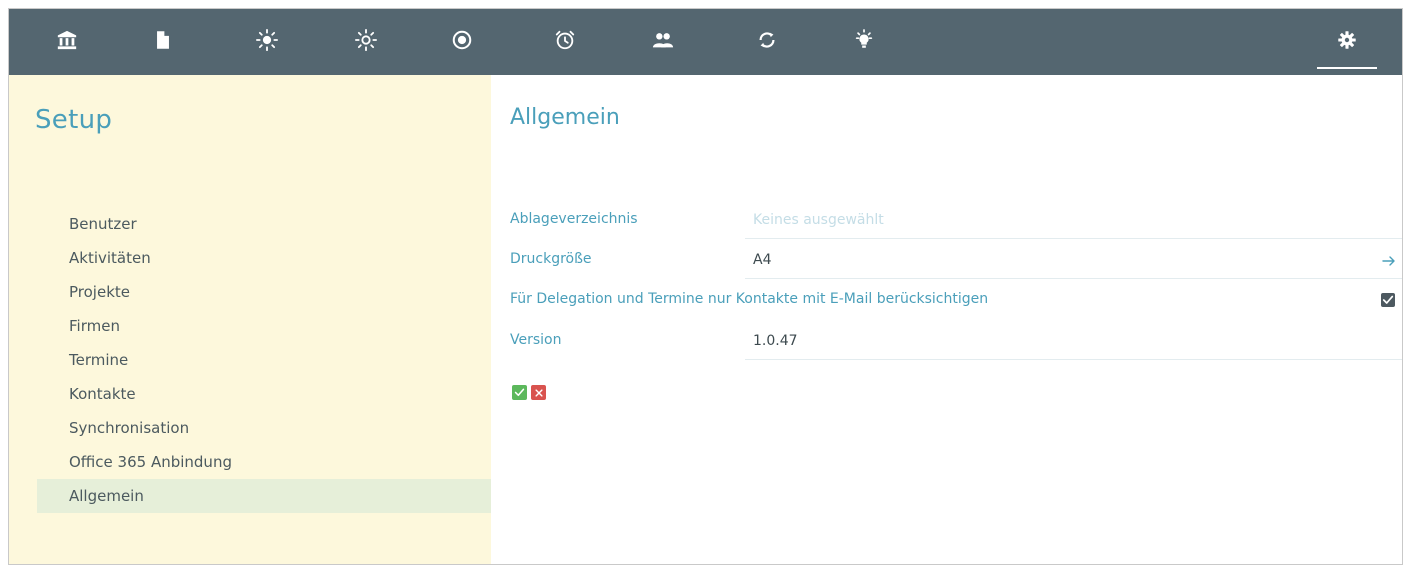 The width and height of the screenshot is (1407, 567). Describe the element at coordinates (1073, 260) in the screenshot. I see `print-size-value: A4` at that location.